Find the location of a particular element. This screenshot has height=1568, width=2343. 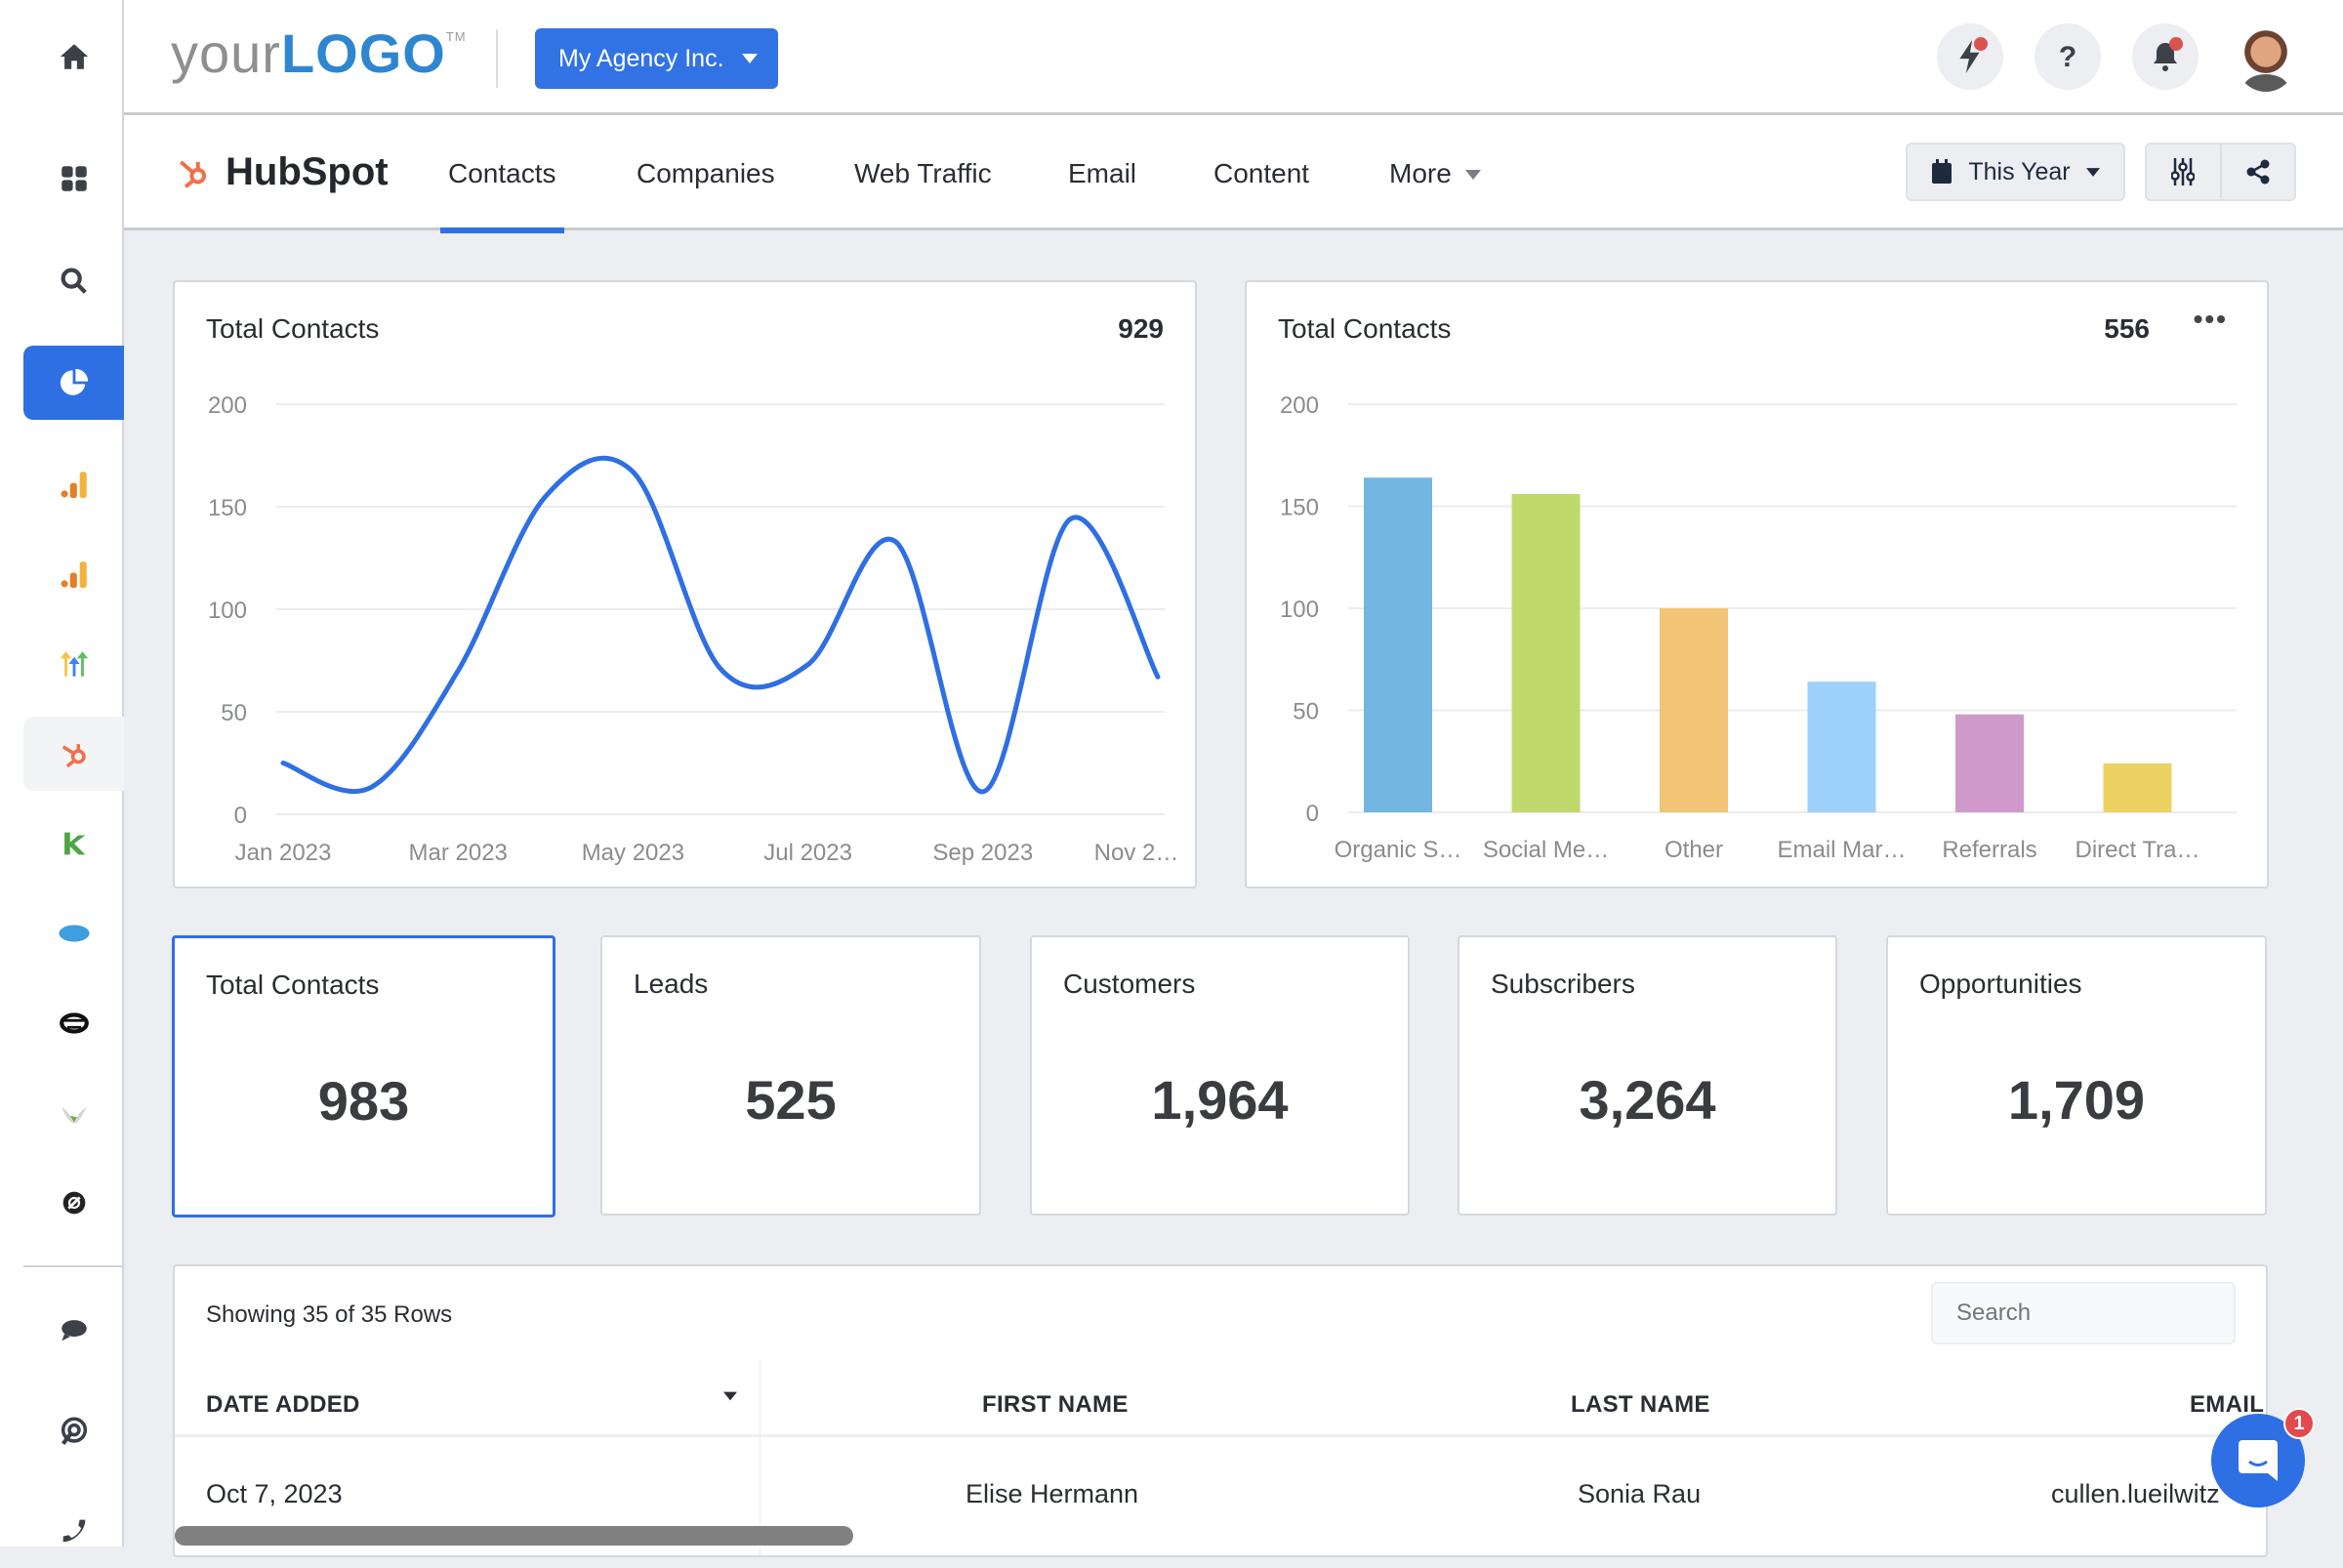

tab-content: Content is located at coordinates (1261, 194).